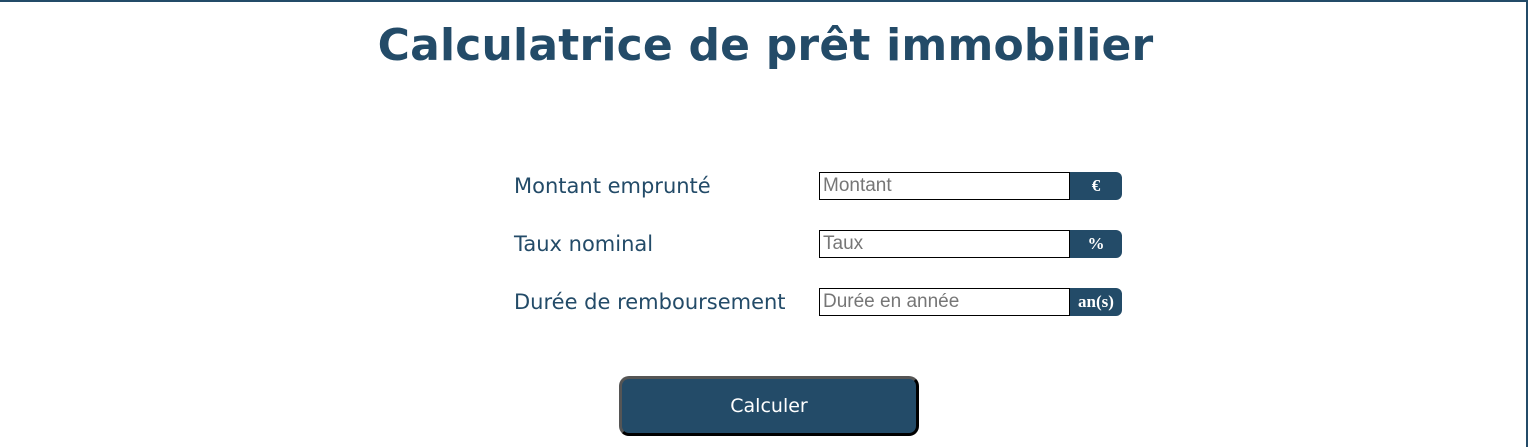 This screenshot has width=1531, height=447. I want to click on page-title: Calculatrice de prêt immobilier, so click(765, 45).